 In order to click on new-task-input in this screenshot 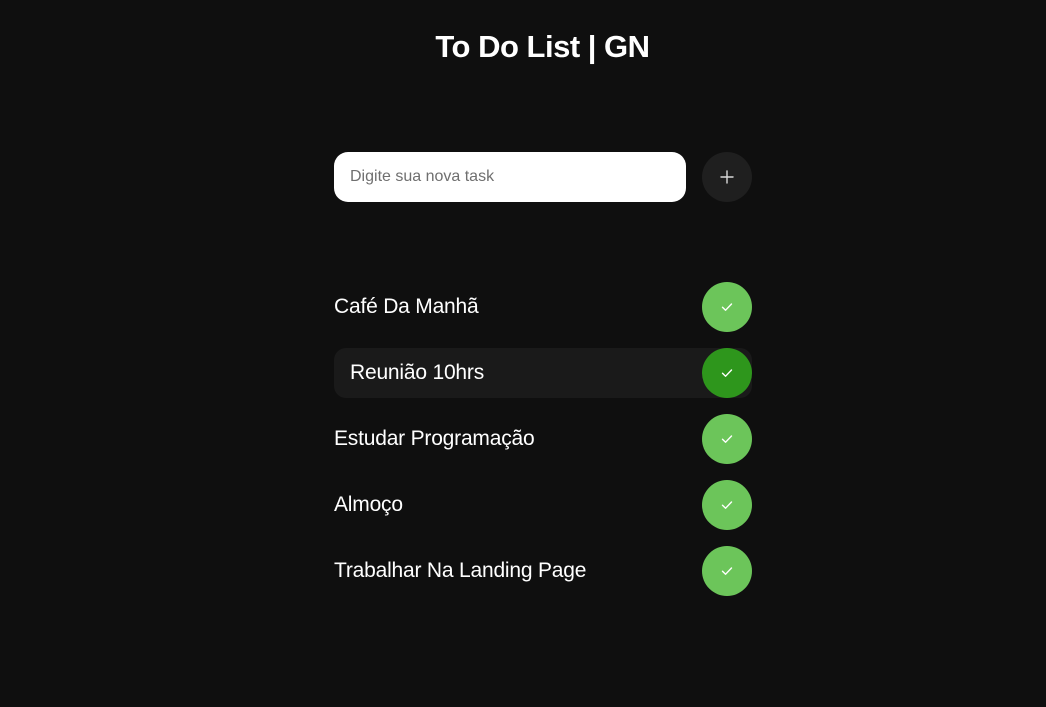, I will do `click(510, 177)`.